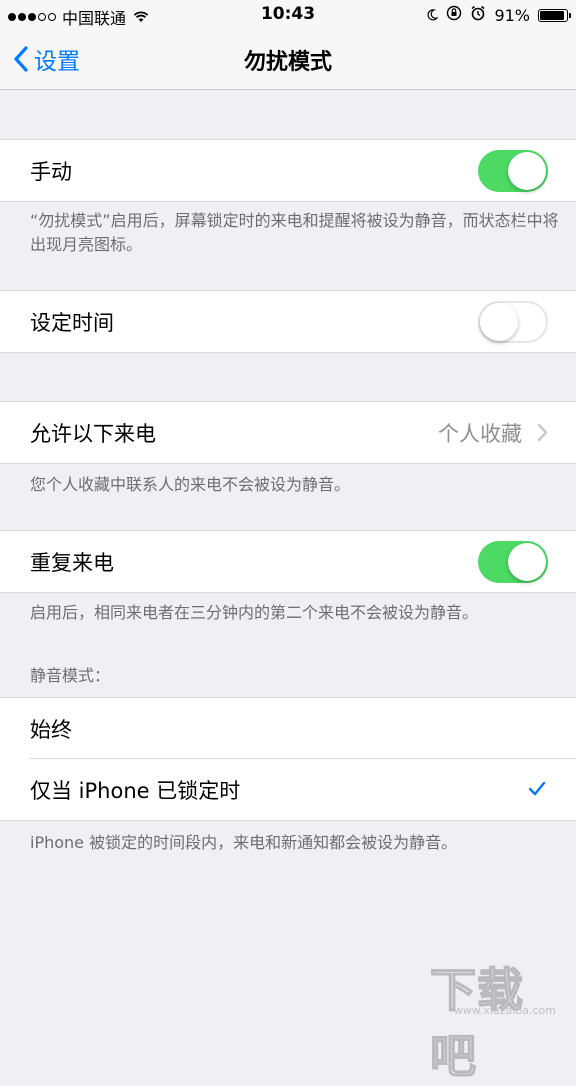 This screenshot has height=1086, width=576. What do you see at coordinates (554, 15) in the screenshot?
I see `battery-icon` at bounding box center [554, 15].